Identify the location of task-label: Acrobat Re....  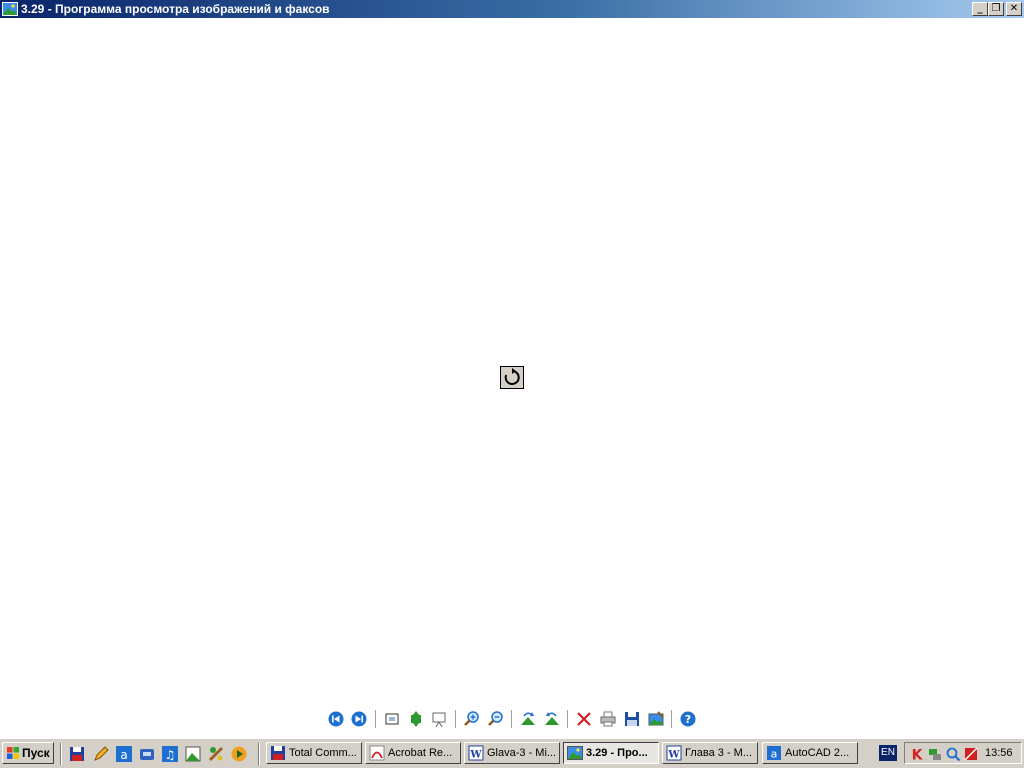
(420, 753).